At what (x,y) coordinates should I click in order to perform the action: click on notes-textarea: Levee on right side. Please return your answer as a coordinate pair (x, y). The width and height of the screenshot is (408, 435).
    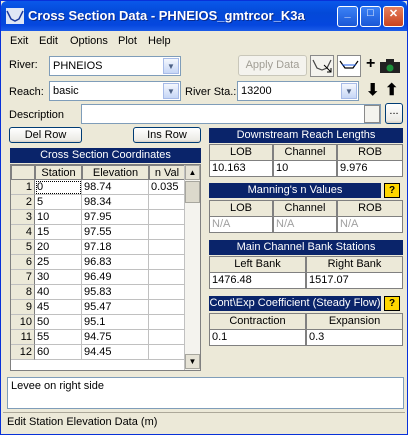
    Looking at the image, I should click on (205, 393).